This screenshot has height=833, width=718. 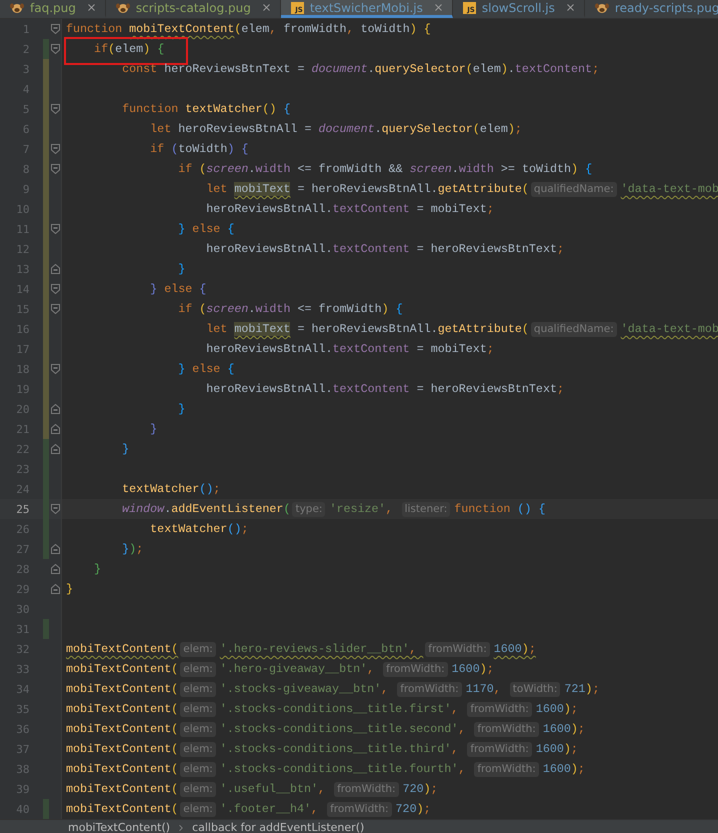 What do you see at coordinates (420, 69) in the screenshot?
I see `code-token: querySelector` at bounding box center [420, 69].